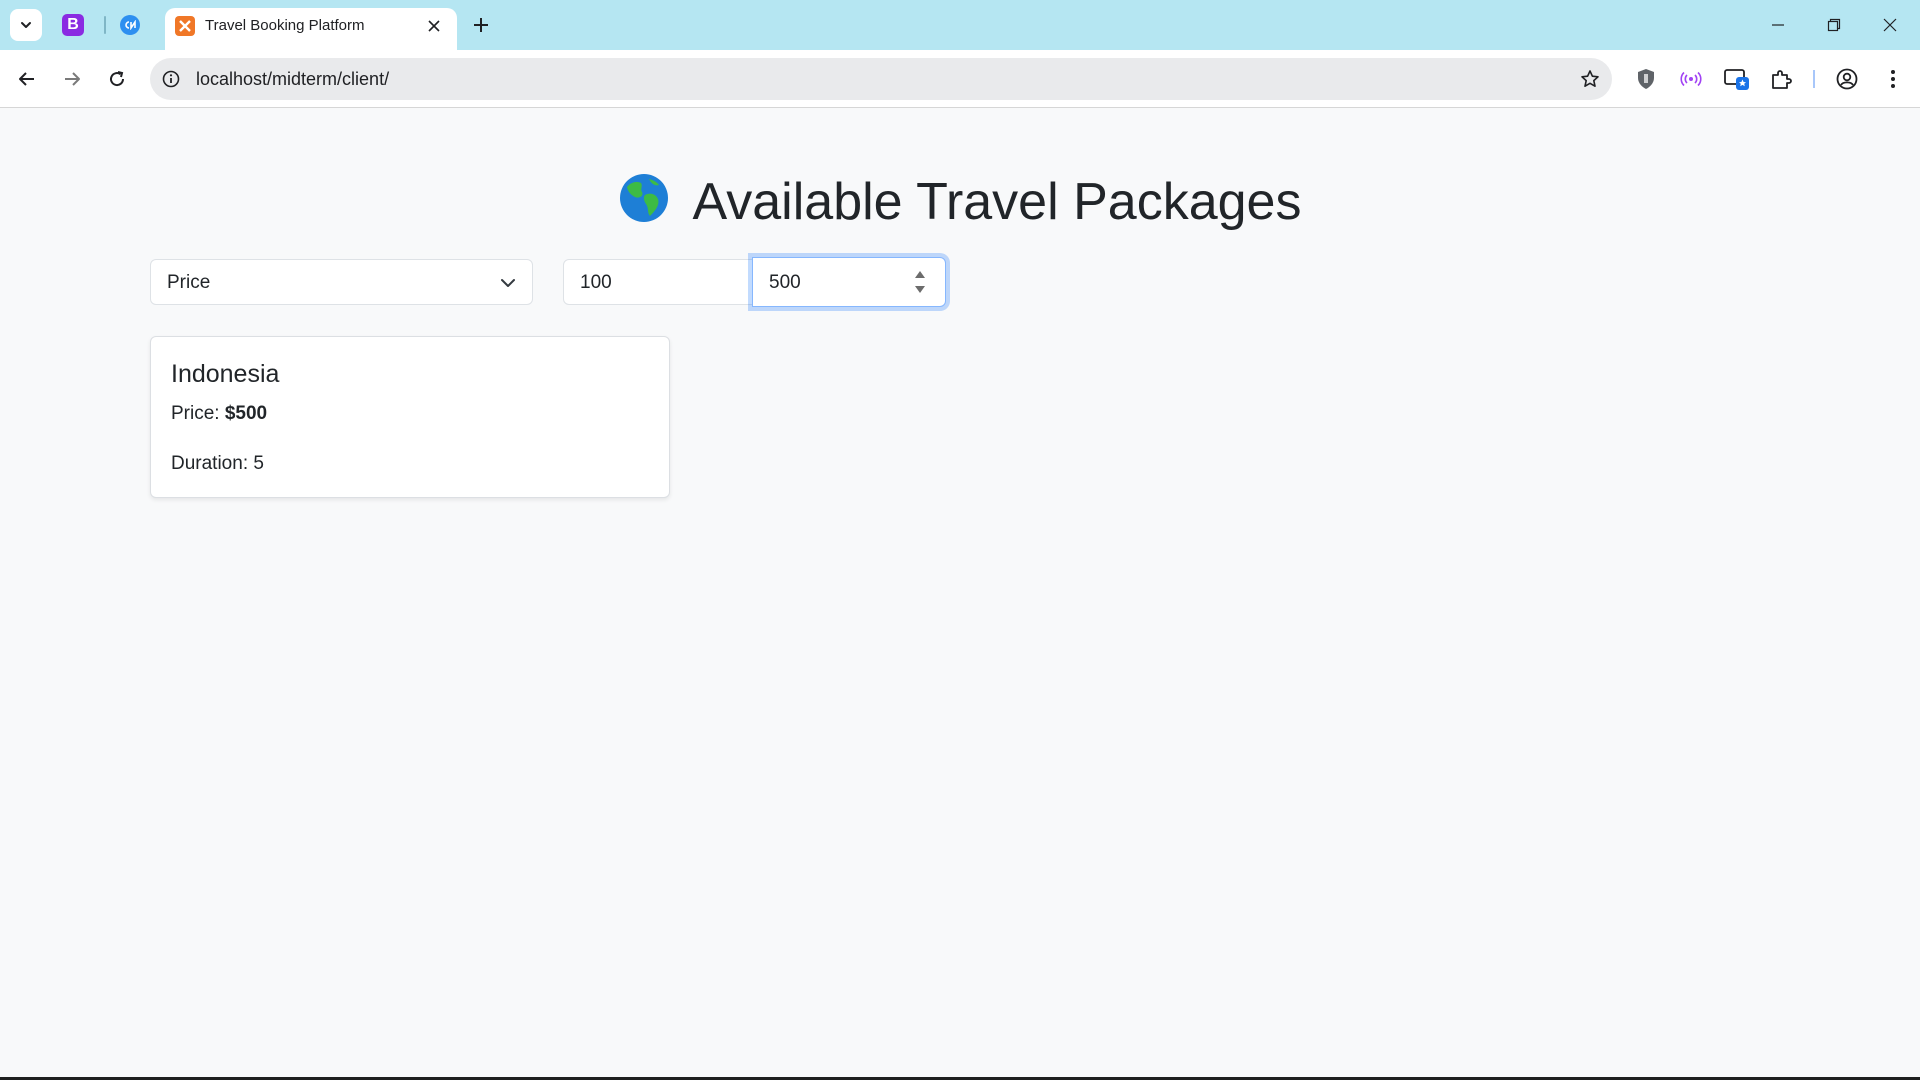 This screenshot has width=1920, height=1080. Describe the element at coordinates (881, 79) in the screenshot. I see `address-bar: localhost/midterm/client/` at that location.